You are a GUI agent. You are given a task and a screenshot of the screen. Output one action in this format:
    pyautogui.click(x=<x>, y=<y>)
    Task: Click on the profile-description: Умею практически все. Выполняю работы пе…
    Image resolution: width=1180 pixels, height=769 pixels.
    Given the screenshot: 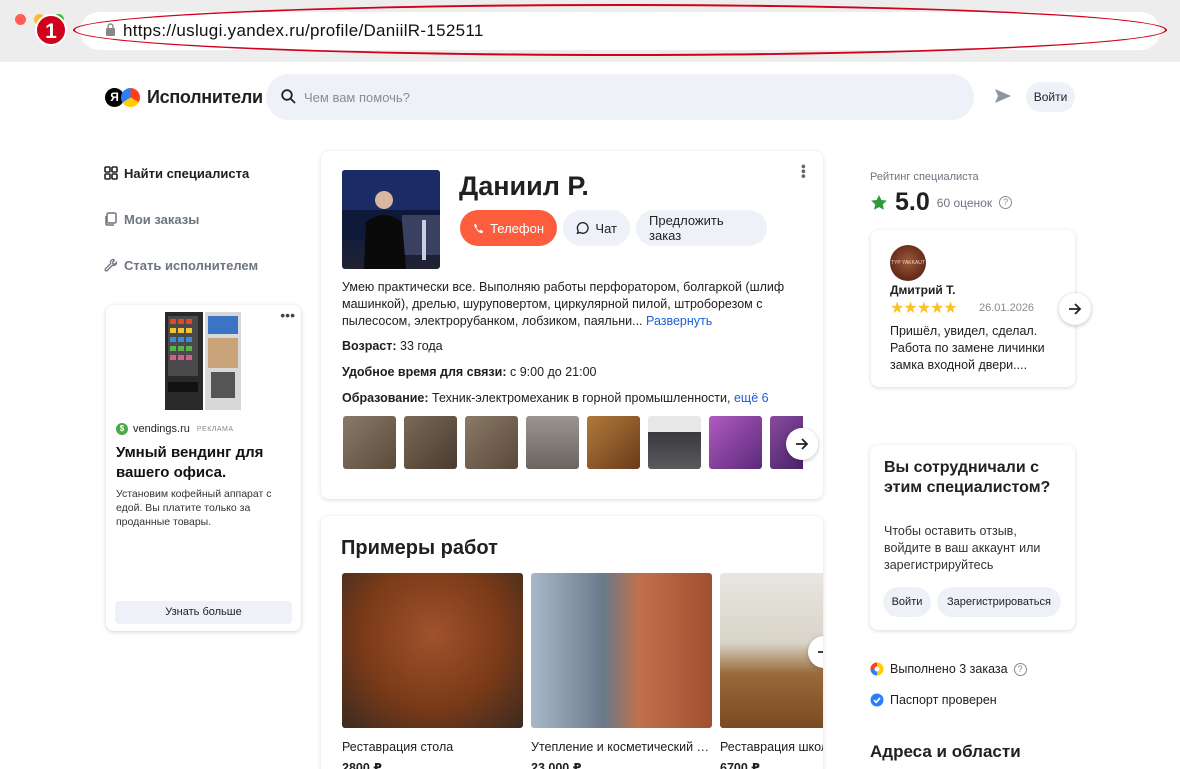 What is the action you would take?
    pyautogui.click(x=572, y=304)
    